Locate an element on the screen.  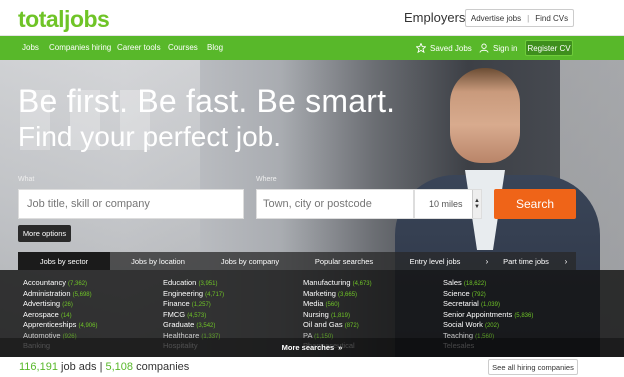
sector-link: Marketing (3,665) is located at coordinates (337, 294).